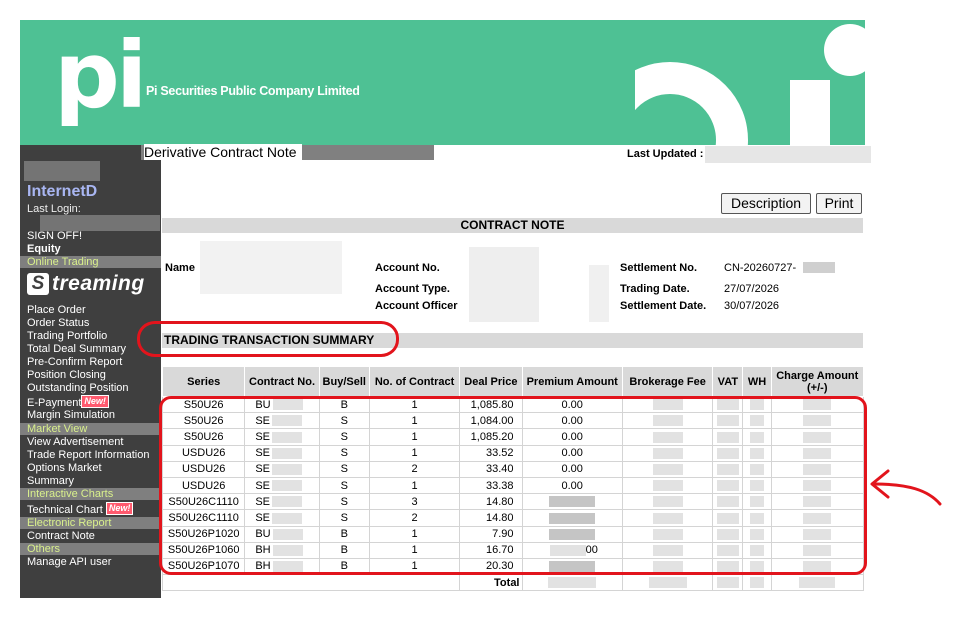 This screenshot has height=618, width=960. Describe the element at coordinates (788, 154) in the screenshot. I see `last-updated-redacted` at that location.